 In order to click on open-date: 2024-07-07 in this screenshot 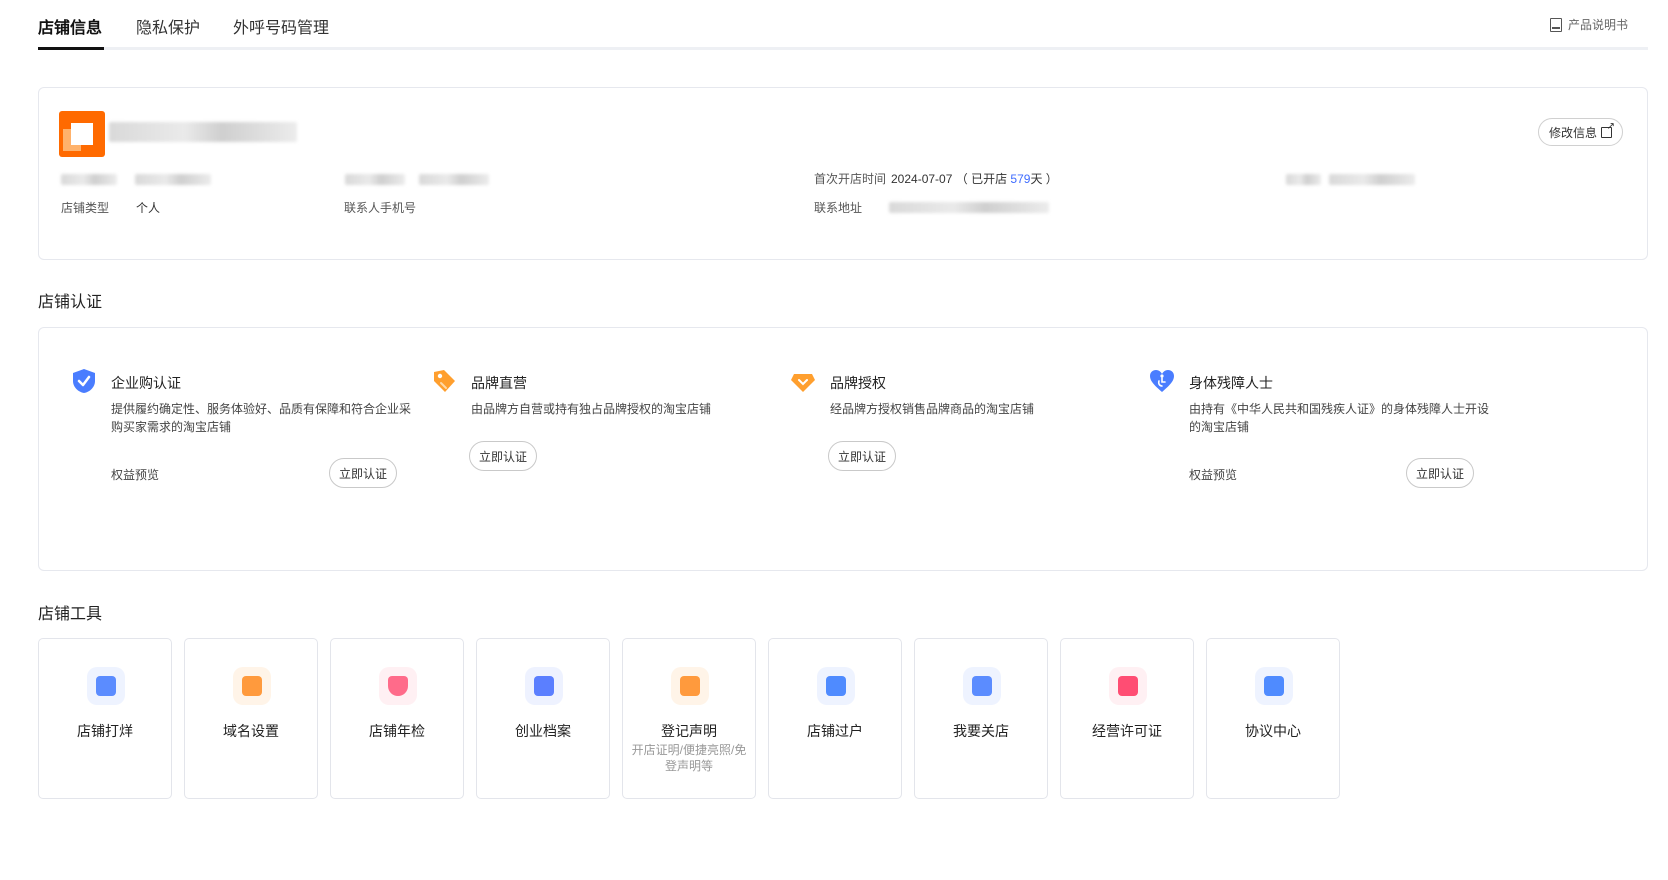, I will do `click(922, 179)`.